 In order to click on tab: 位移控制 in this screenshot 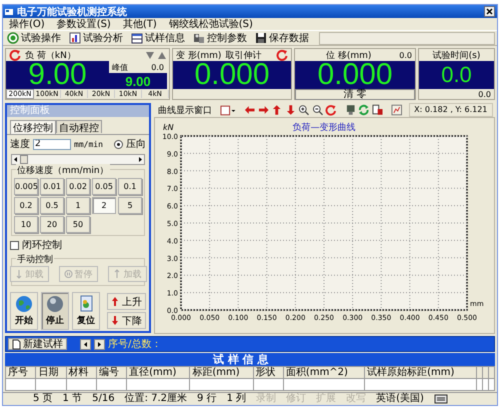, I will do `click(33, 127)`.